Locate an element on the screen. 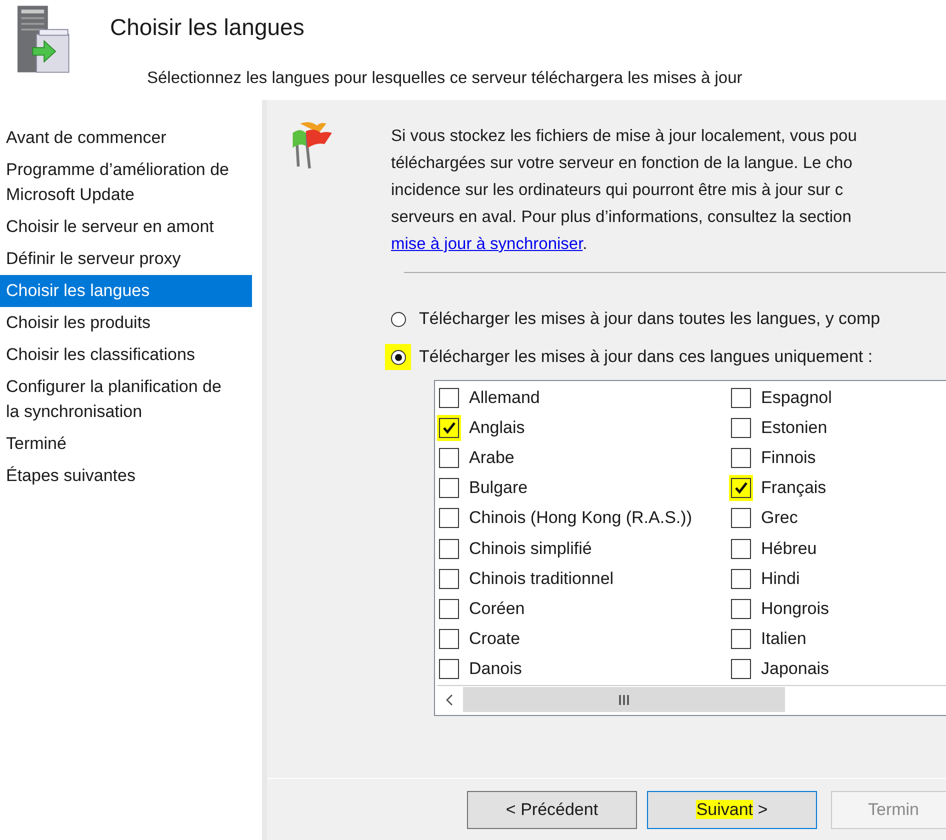  page-subtitle: Sélectionnez les langues pour lesquelles ce serveur téléchargera les mises à jour is located at coordinates (444, 78).